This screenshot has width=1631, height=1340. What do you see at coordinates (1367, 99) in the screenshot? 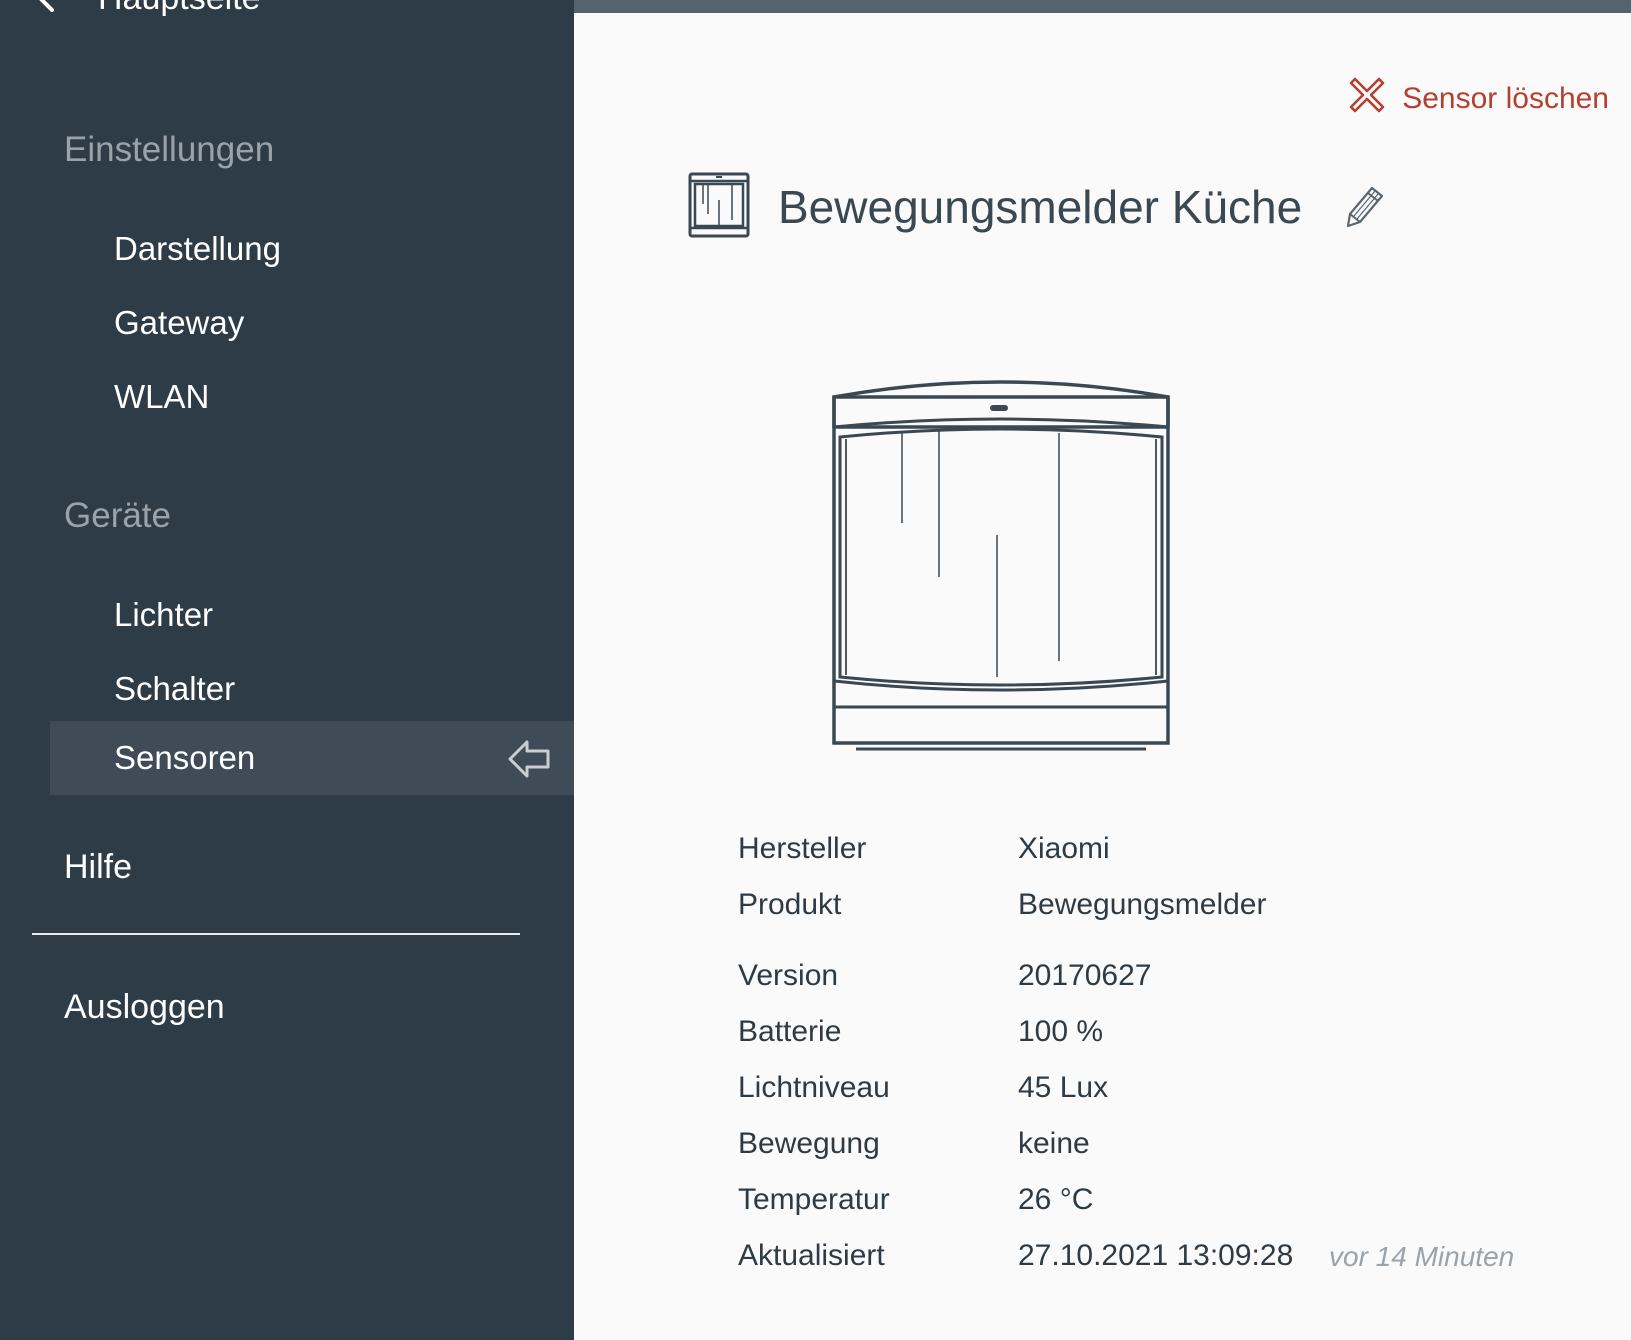
I see `close-cross-icon` at bounding box center [1367, 99].